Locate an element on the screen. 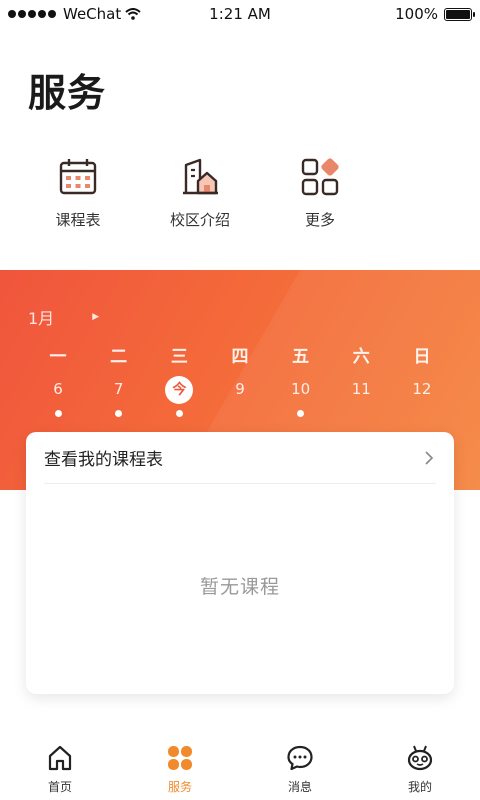  tab-home: 首页 is located at coordinates (60, 769).